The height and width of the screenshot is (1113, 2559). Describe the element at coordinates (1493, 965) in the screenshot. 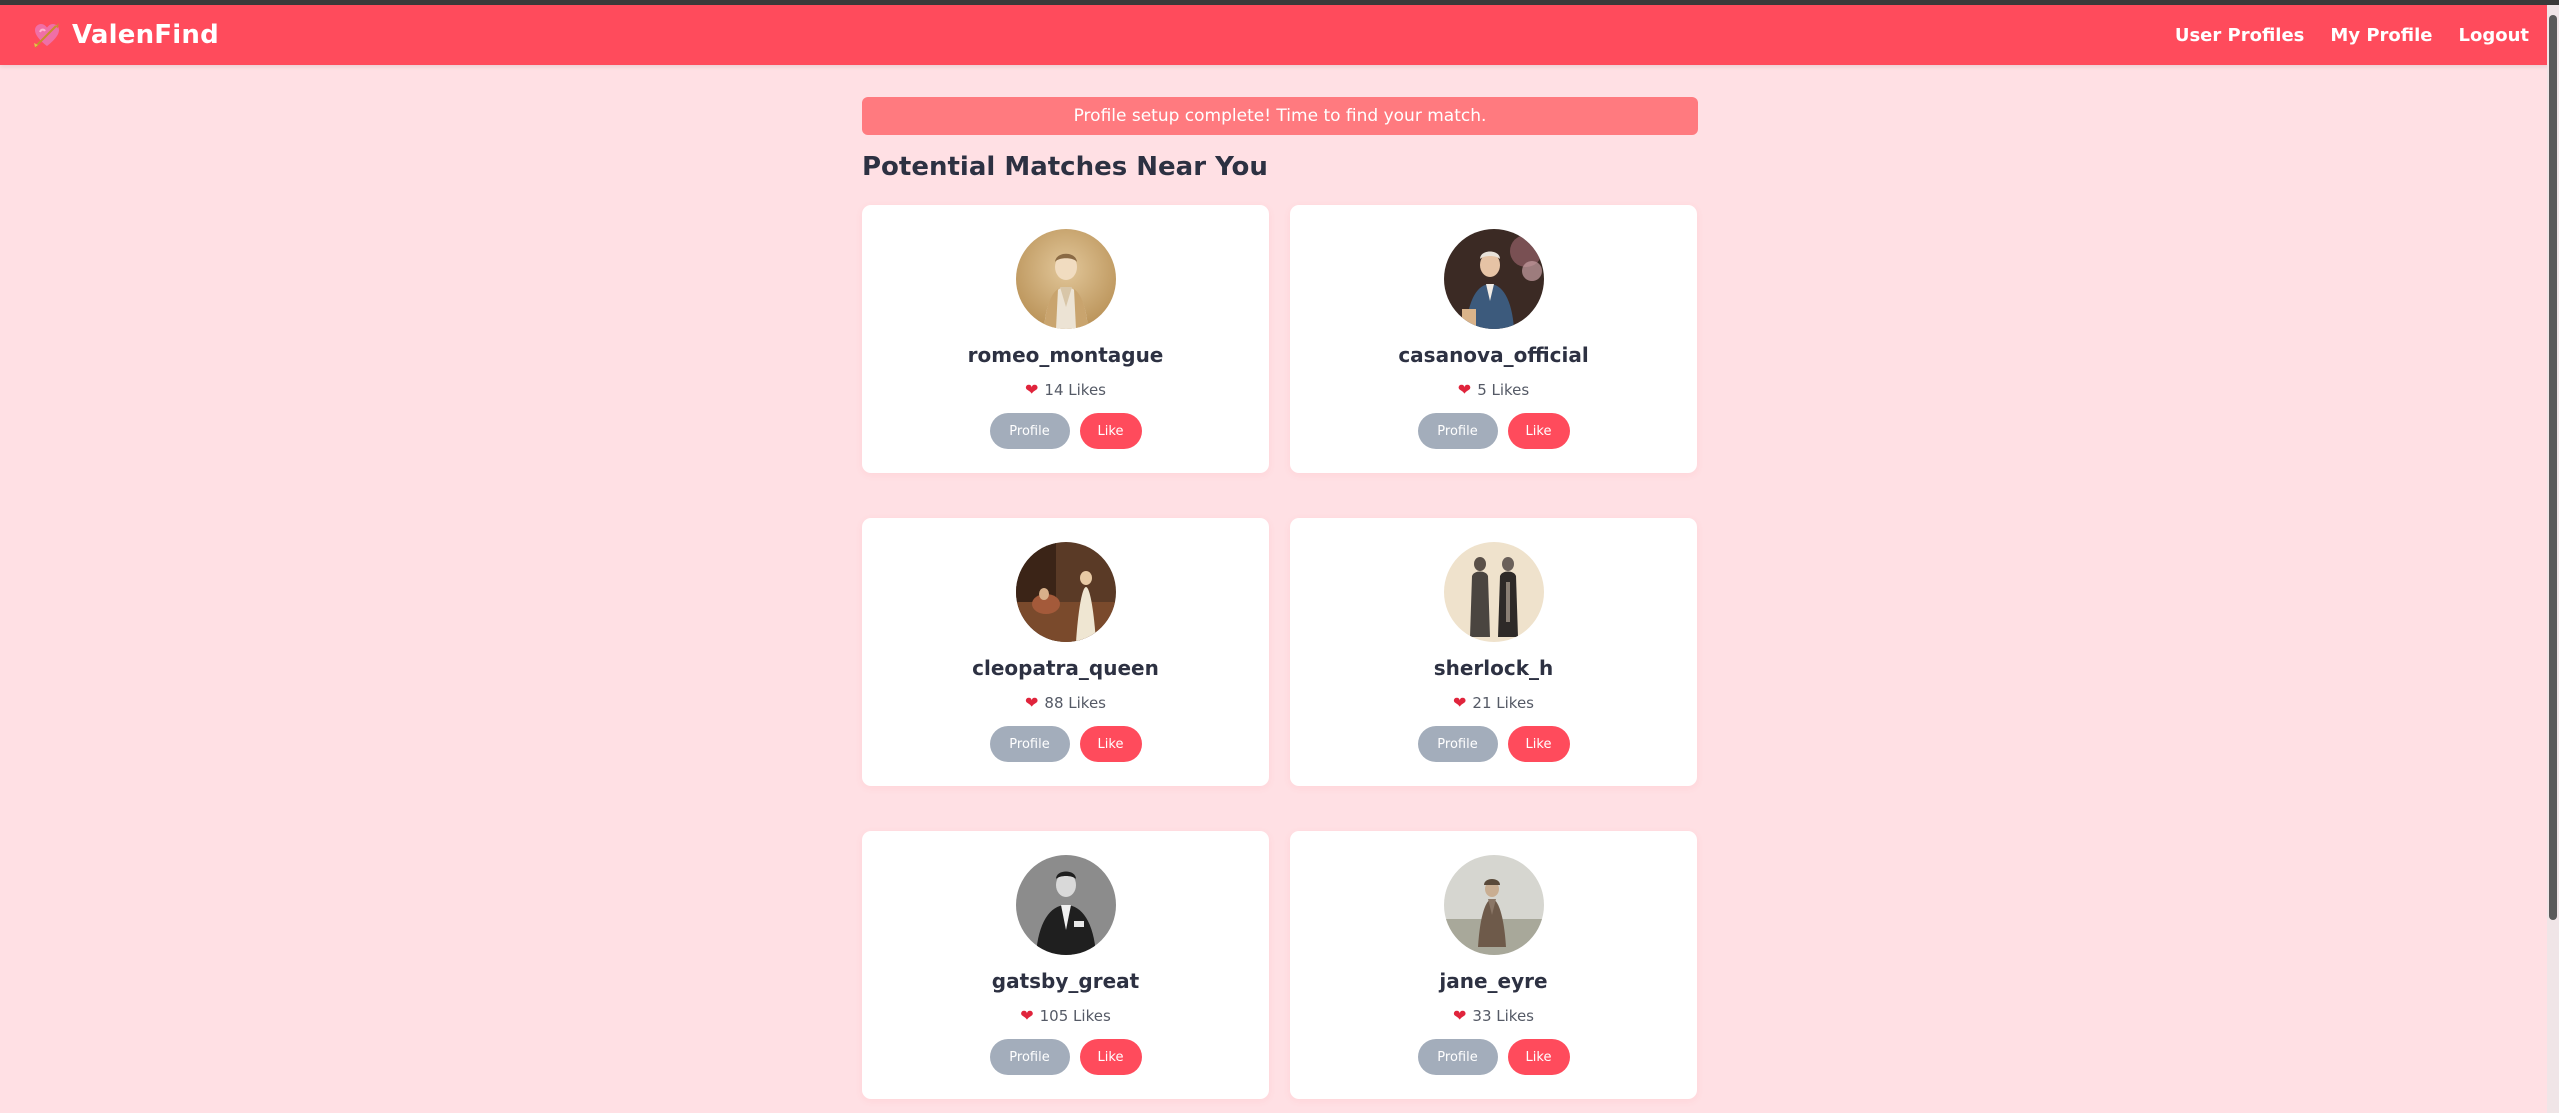

I see `profile-card: jane_eyre ❤ 33 Likes Profile Like` at that location.